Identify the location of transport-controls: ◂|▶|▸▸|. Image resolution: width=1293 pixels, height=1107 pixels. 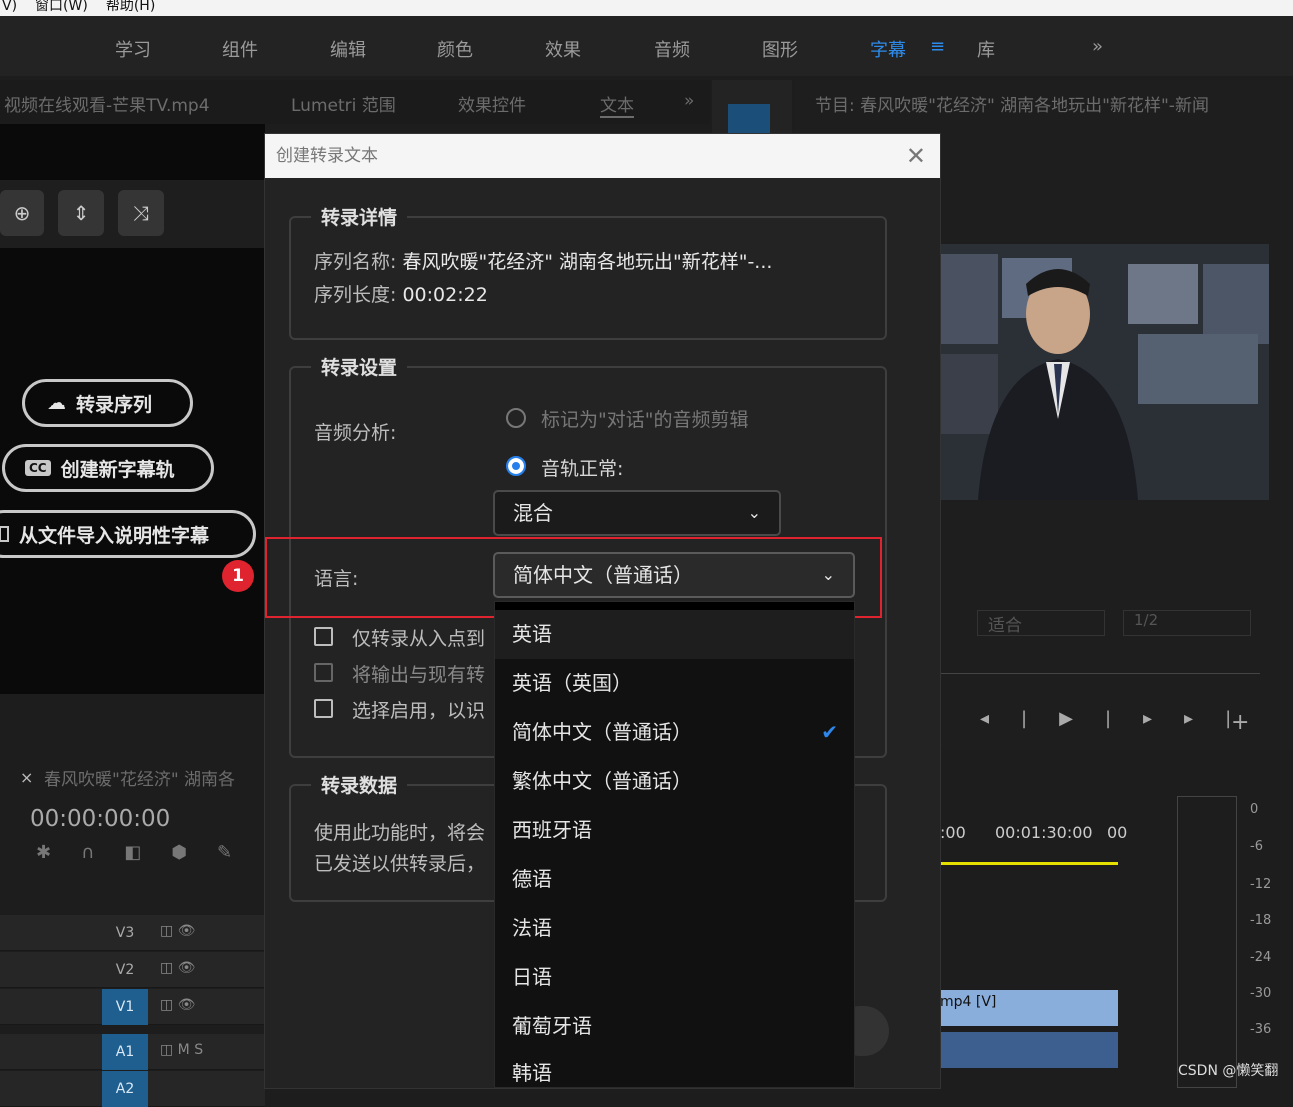
(1121, 718).